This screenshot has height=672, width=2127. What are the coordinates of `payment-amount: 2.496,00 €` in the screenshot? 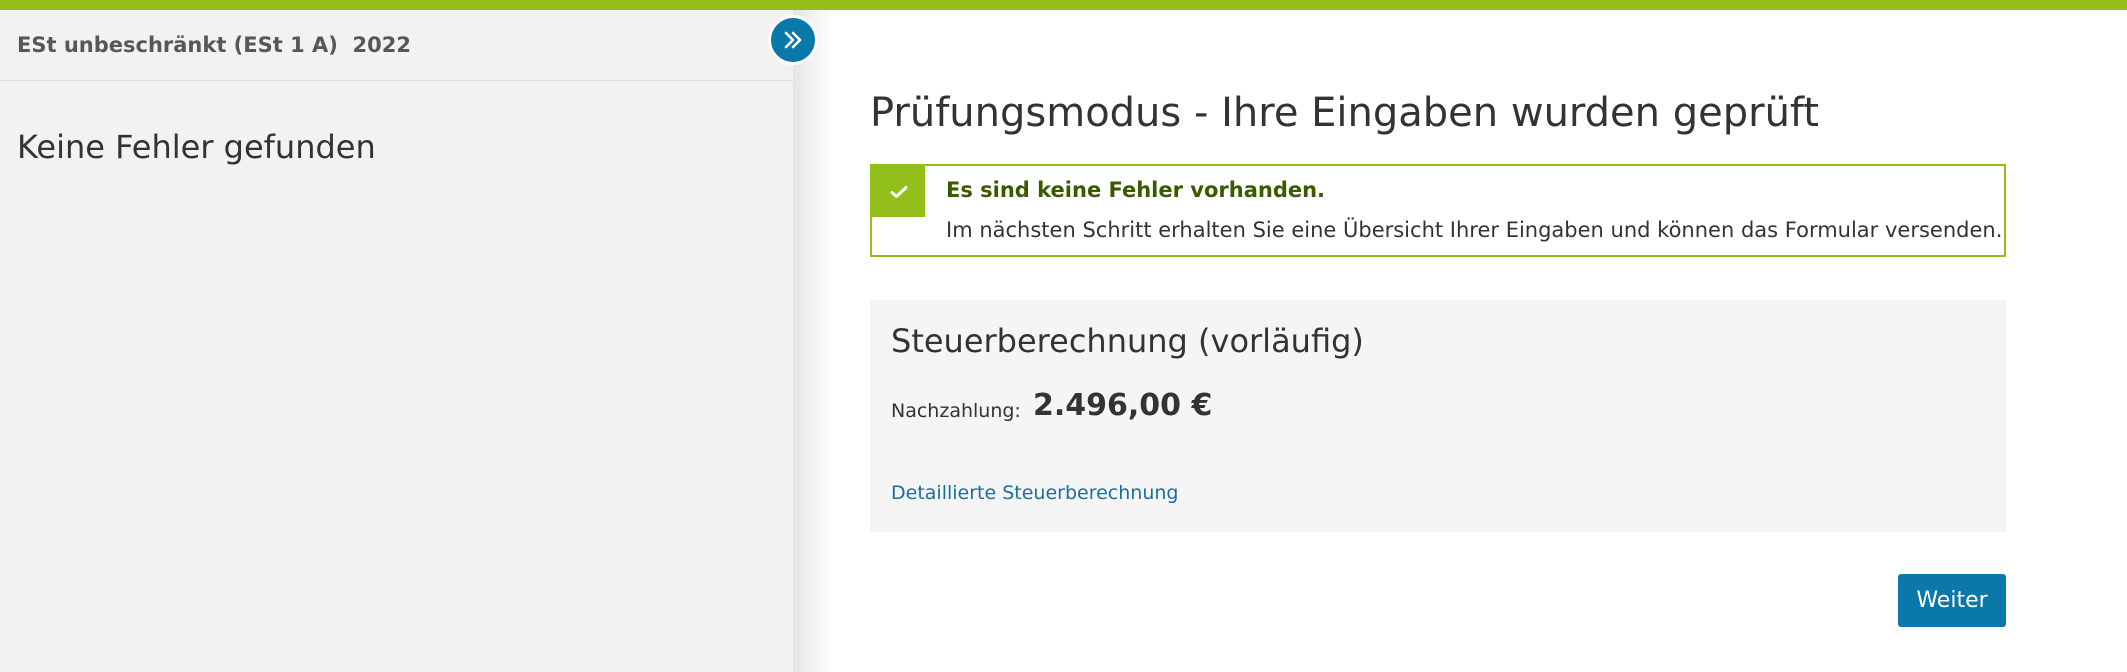 It's located at (1123, 405).